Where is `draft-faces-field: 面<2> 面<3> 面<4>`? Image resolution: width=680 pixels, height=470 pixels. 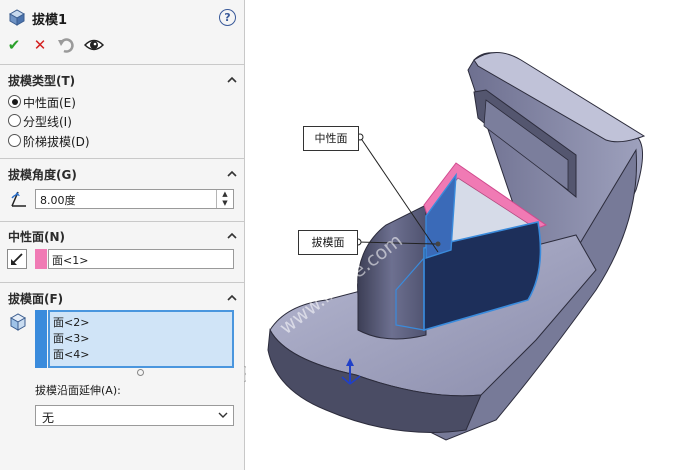 draft-faces-field: 面<2> 面<3> 面<4> is located at coordinates (141, 339).